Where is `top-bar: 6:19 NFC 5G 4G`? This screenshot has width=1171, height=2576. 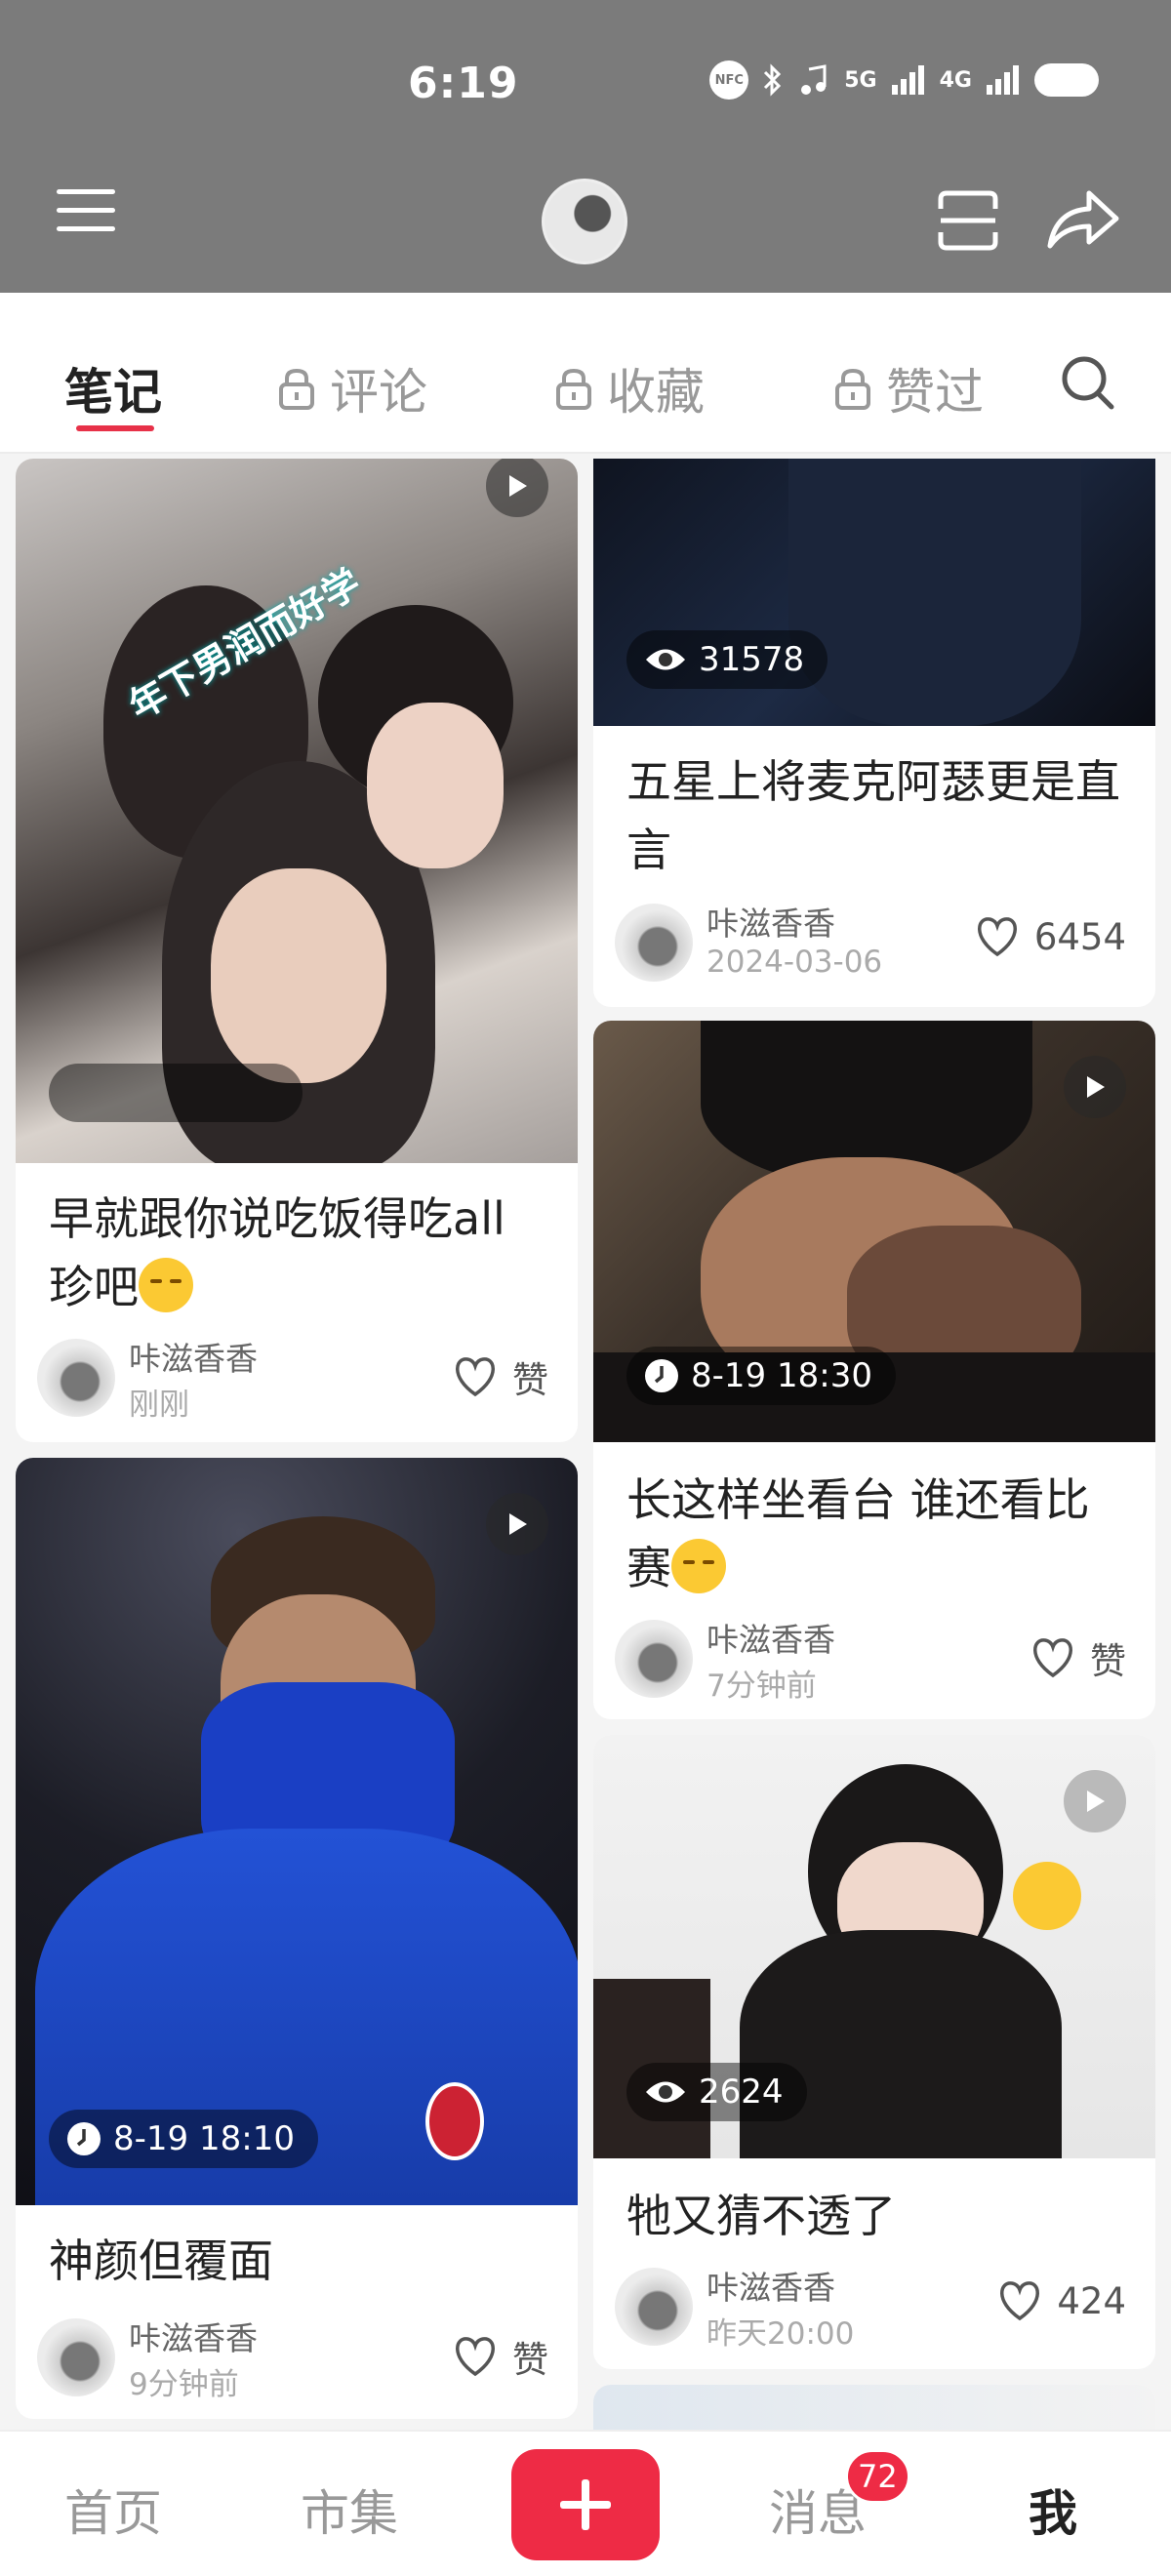
top-bar: 6:19 NFC 5G 4G is located at coordinates (585, 146).